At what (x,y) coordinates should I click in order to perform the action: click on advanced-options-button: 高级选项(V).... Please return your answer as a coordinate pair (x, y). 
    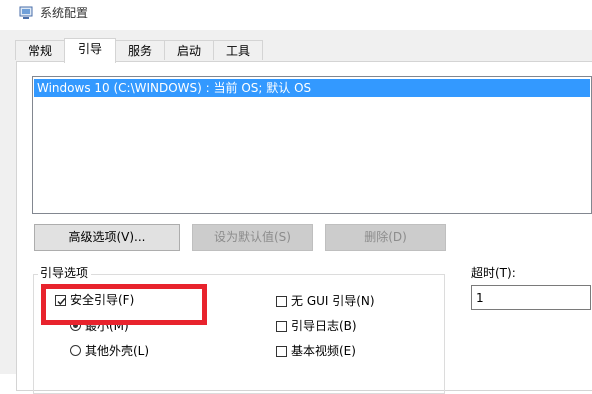
    Looking at the image, I should click on (107, 237).